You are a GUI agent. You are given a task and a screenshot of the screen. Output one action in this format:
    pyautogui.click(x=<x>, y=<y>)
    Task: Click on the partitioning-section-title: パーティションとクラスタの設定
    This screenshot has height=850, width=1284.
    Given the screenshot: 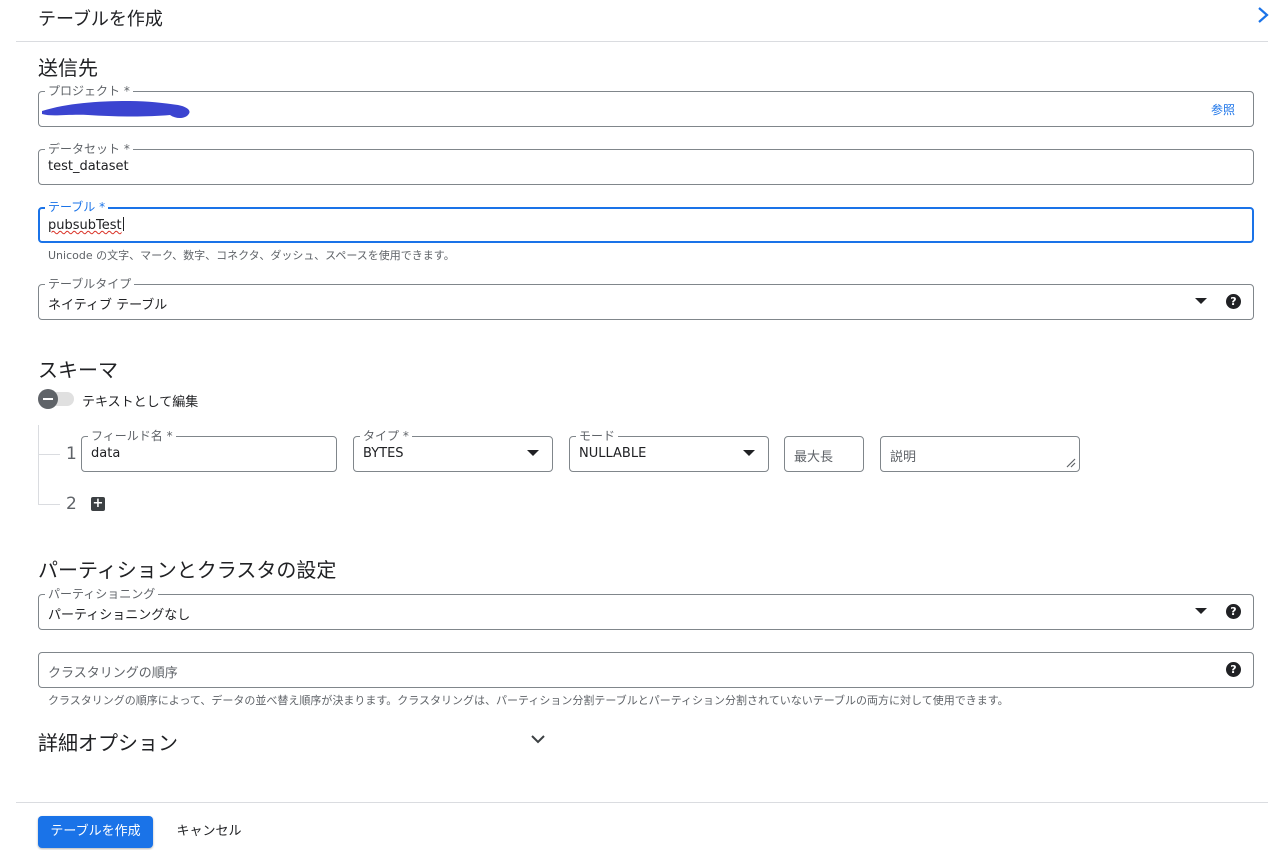 What is the action you would take?
    pyautogui.click(x=187, y=570)
    